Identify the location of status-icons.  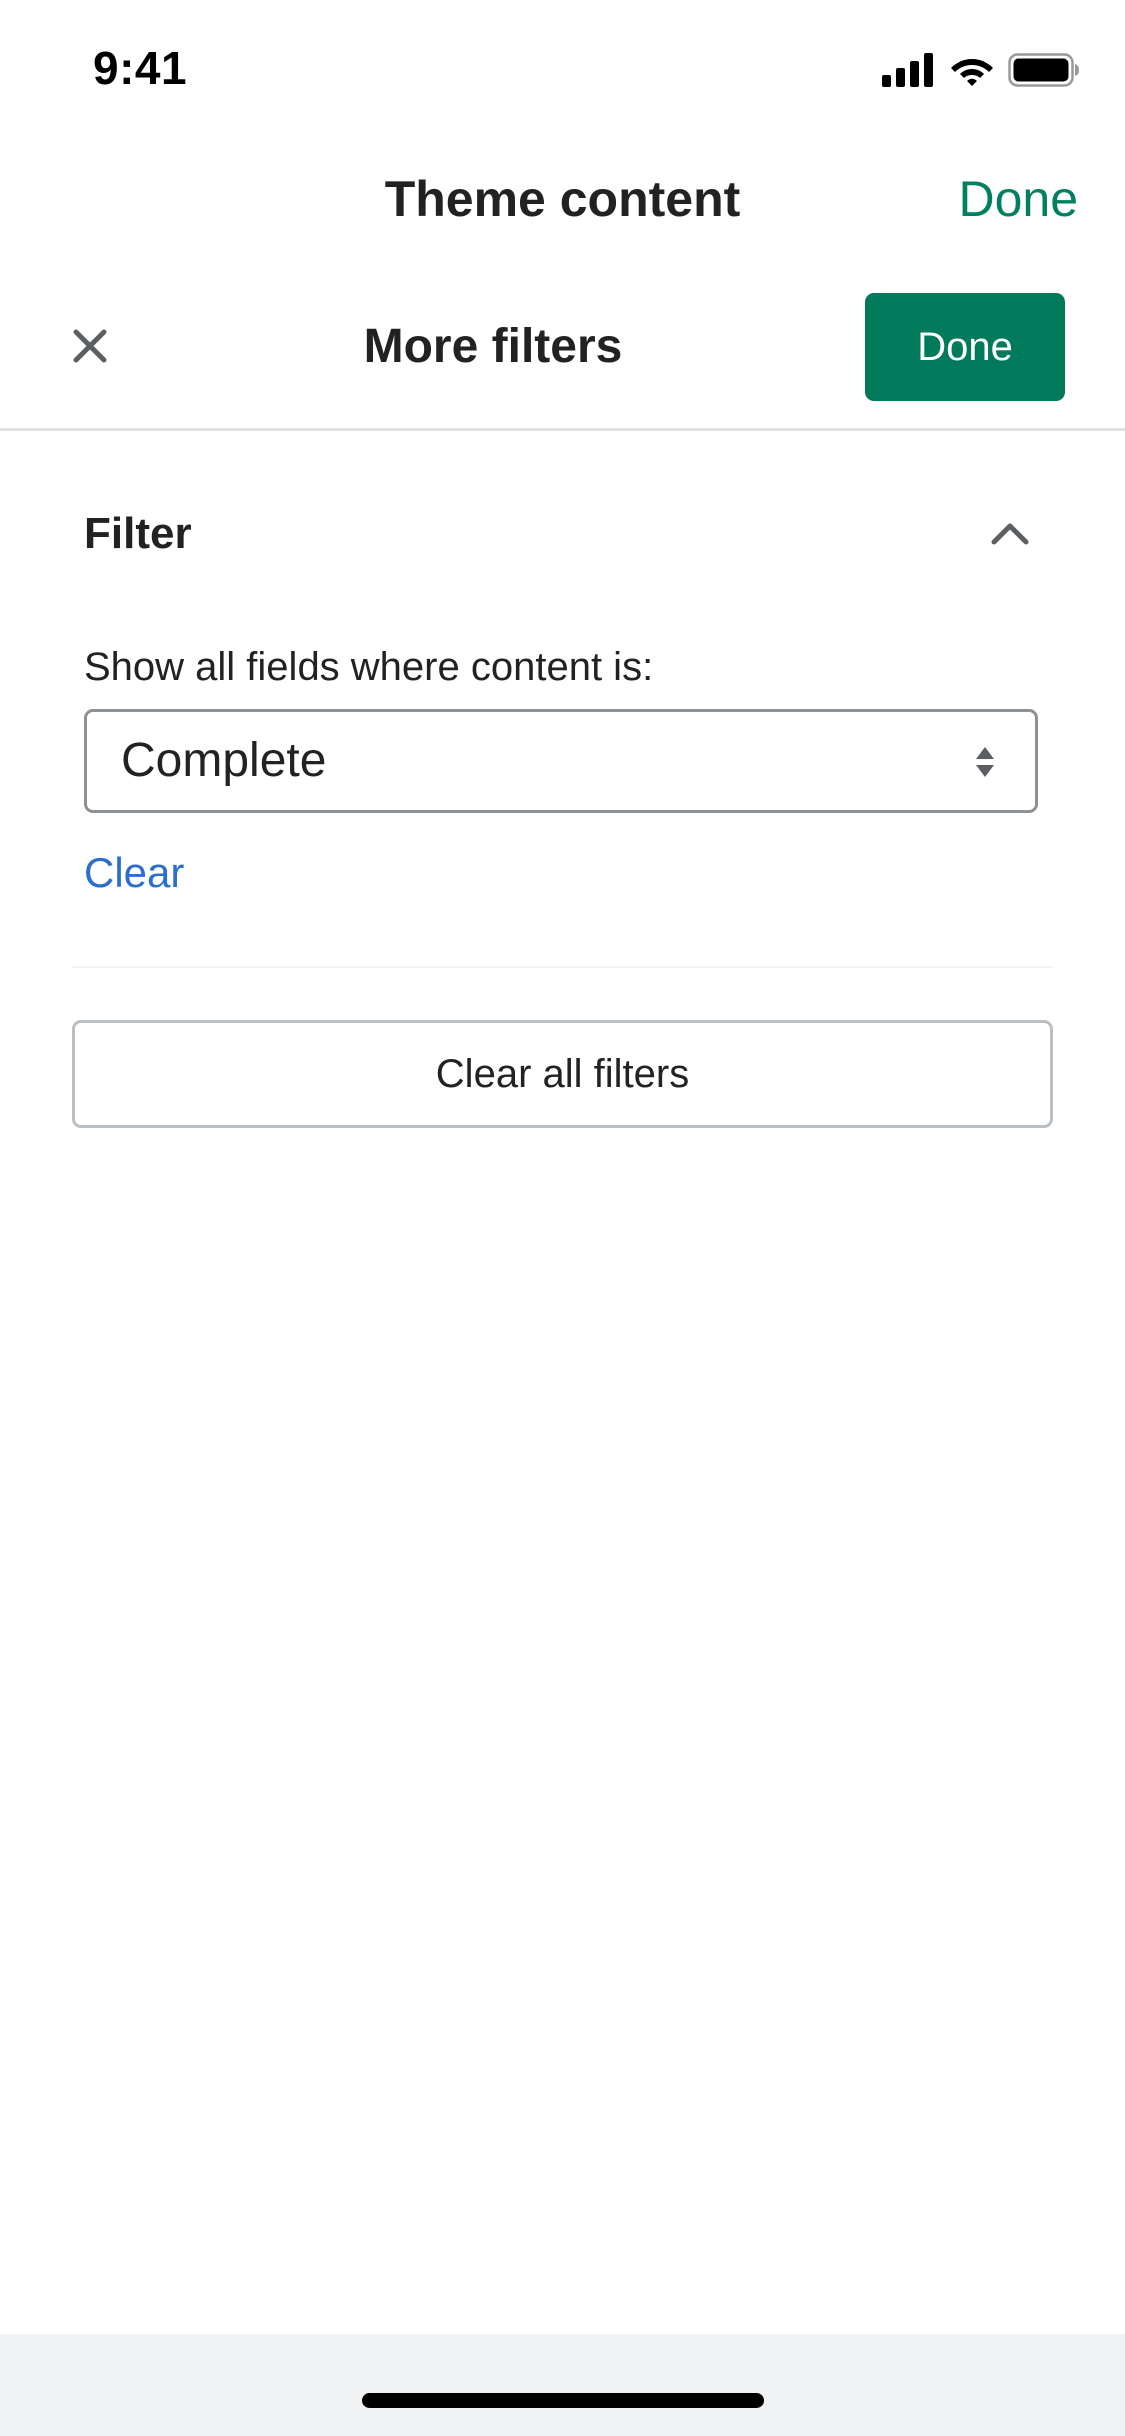
(981, 70).